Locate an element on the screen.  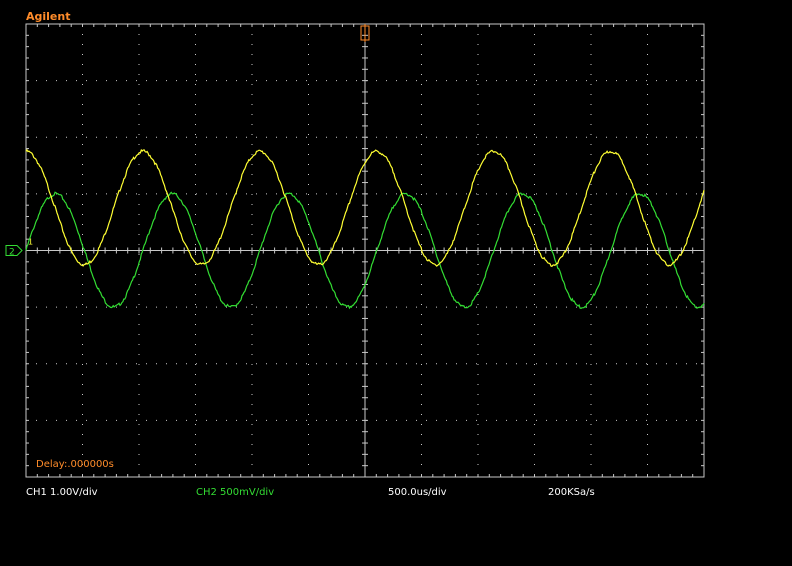
timebase-readout: 500.0us/div is located at coordinates (417, 492).